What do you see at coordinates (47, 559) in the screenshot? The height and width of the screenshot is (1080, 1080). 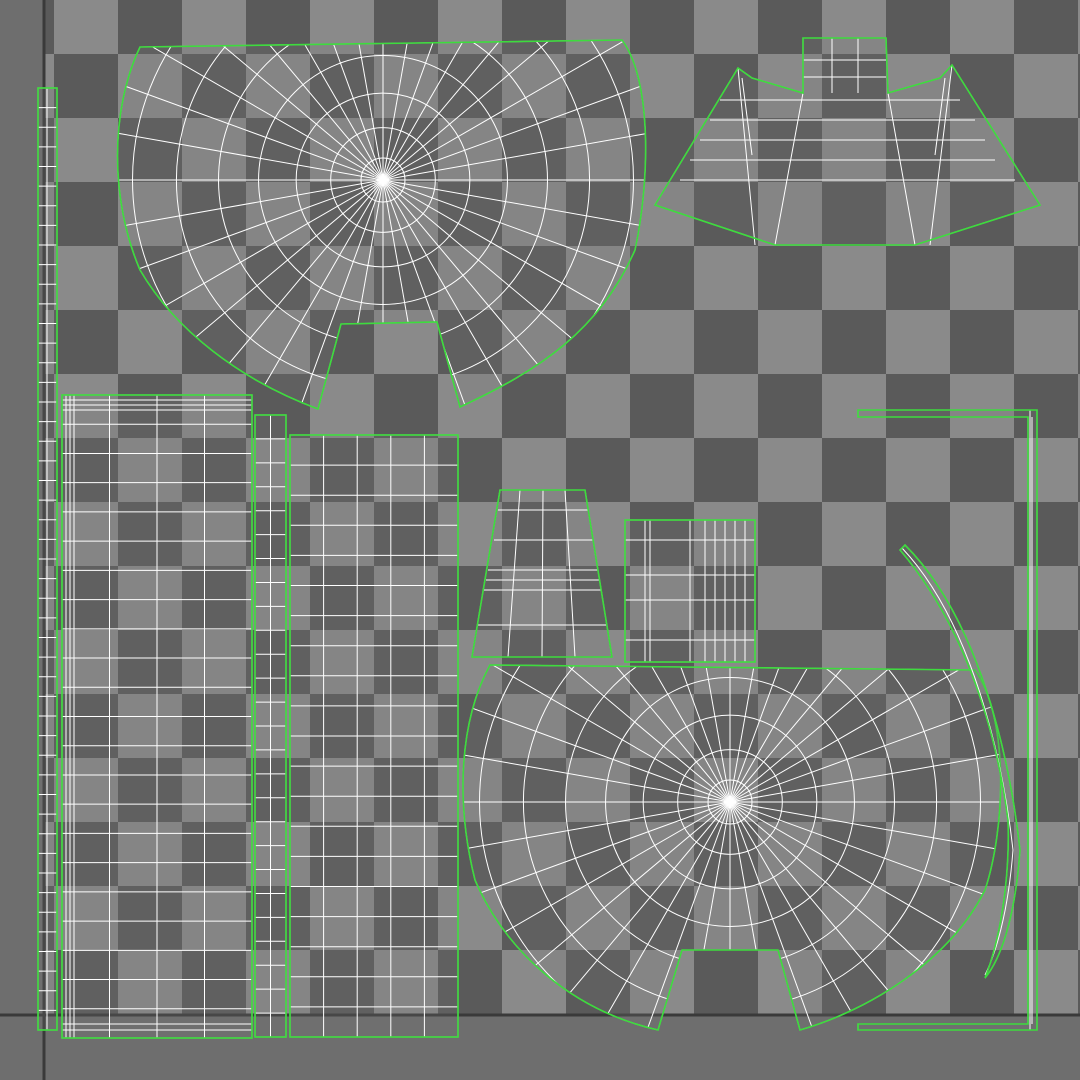 I see `uv-shell-long-thin-strip` at bounding box center [47, 559].